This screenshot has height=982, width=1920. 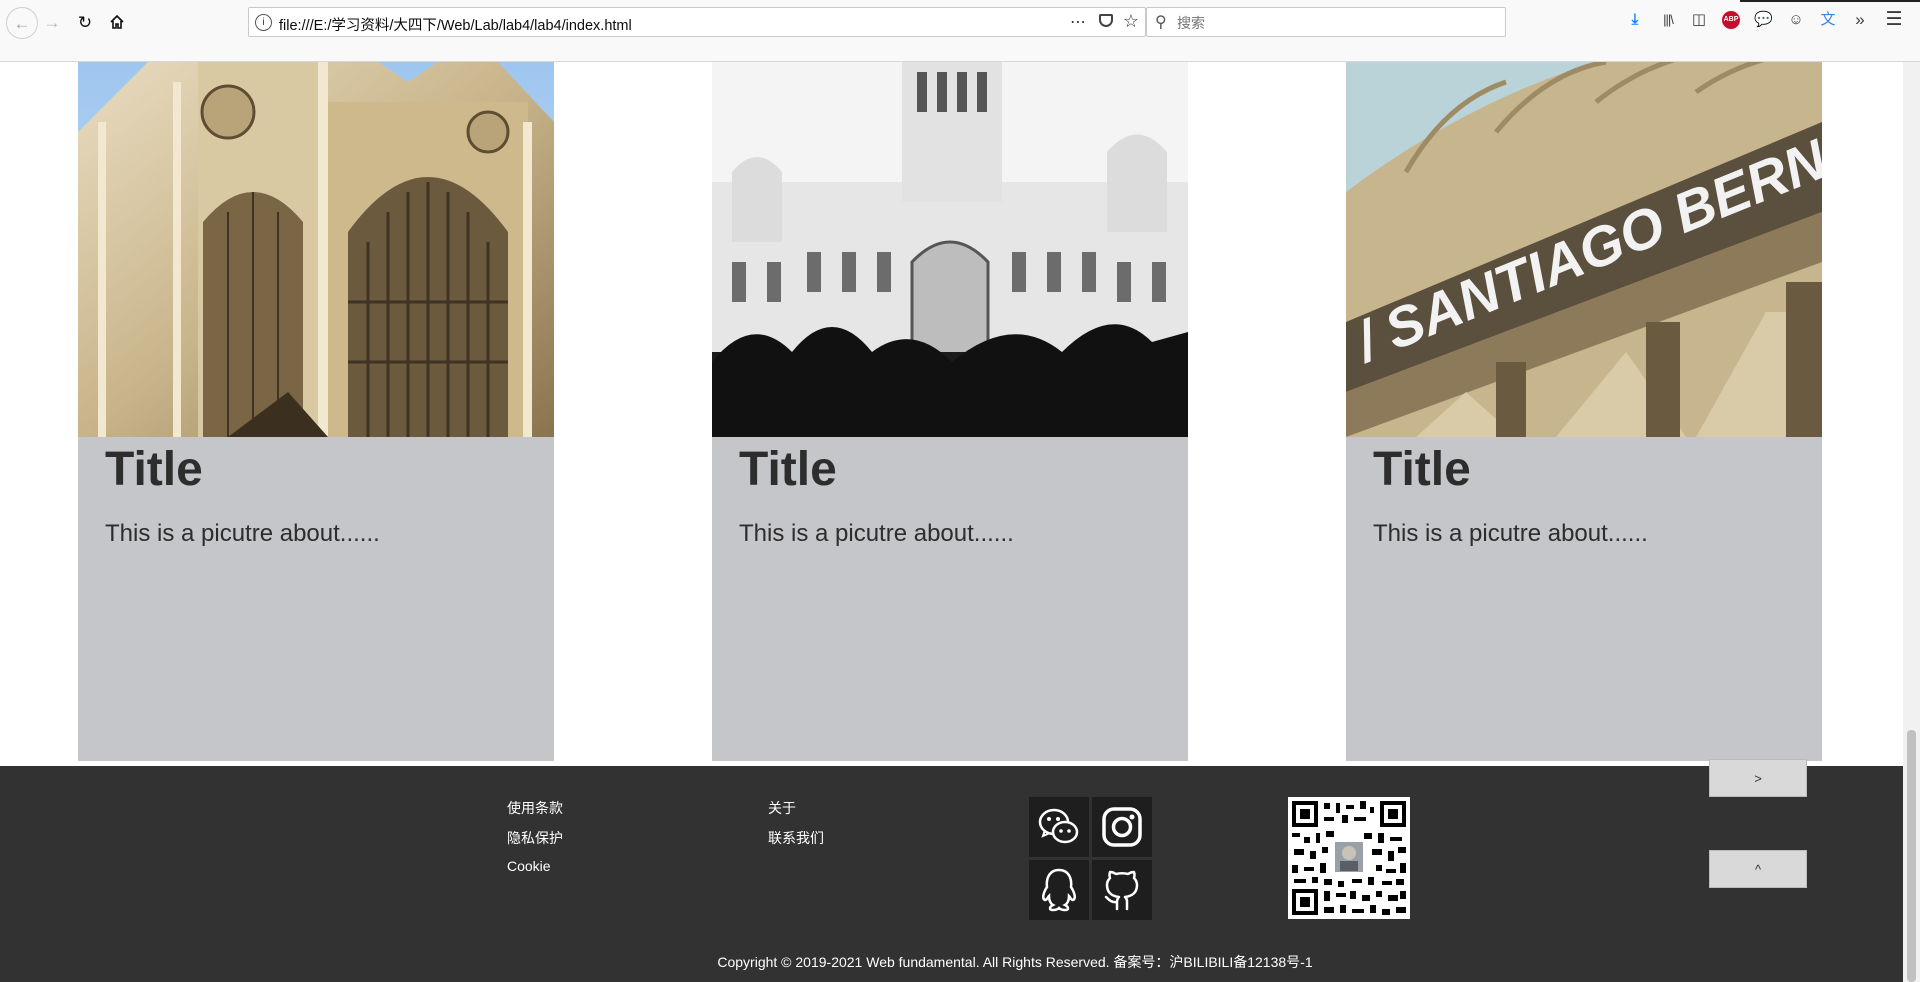 What do you see at coordinates (1699, 20) in the screenshot?
I see `sidebar-icon: ◫` at bounding box center [1699, 20].